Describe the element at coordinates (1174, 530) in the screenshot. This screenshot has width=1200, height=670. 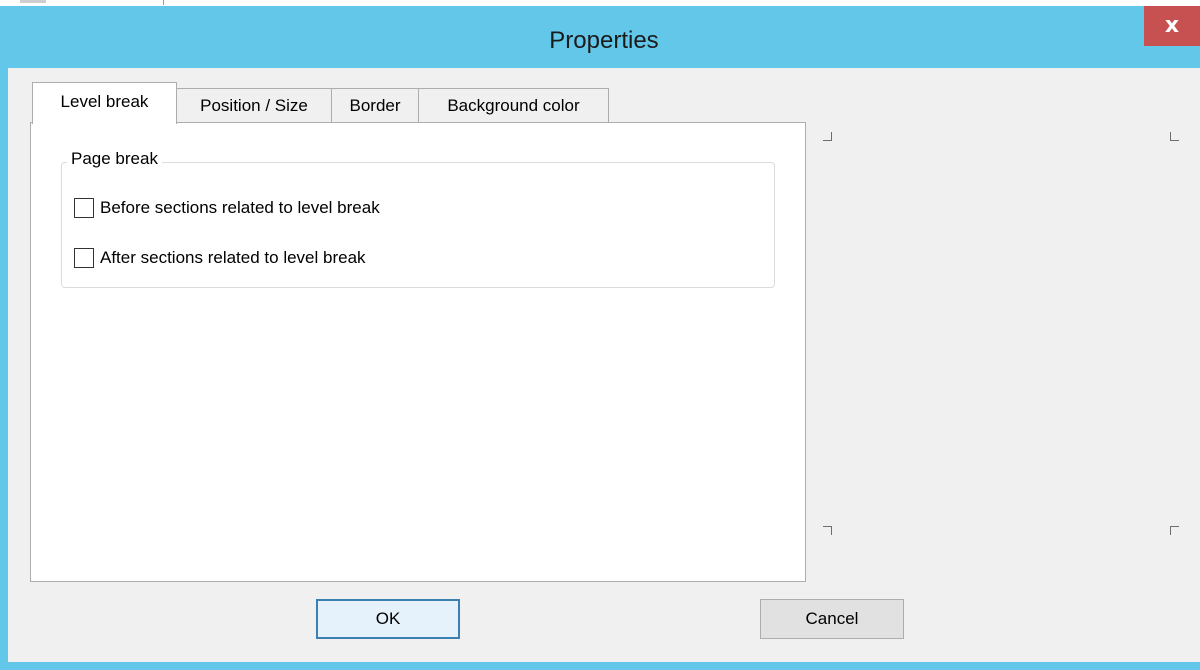
I see `preview-corner-bottom-right` at that location.